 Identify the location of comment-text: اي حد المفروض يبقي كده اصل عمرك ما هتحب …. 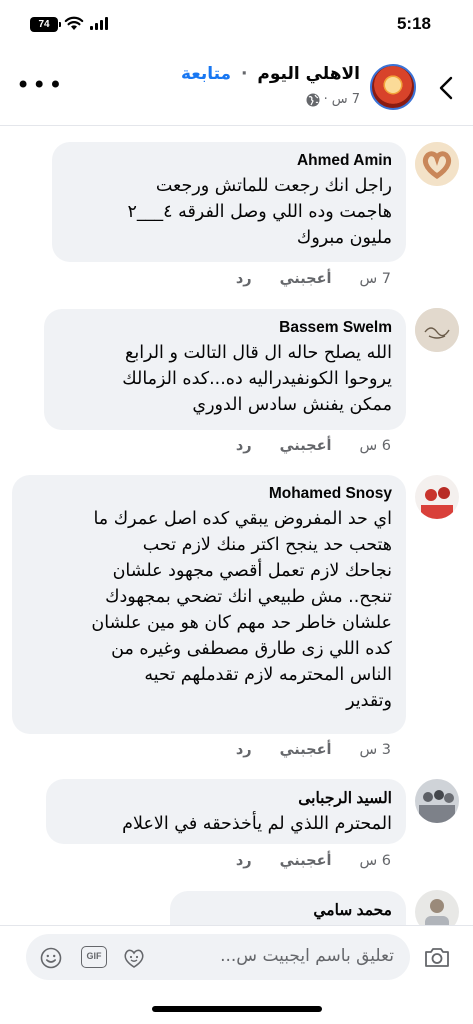
(241, 610).